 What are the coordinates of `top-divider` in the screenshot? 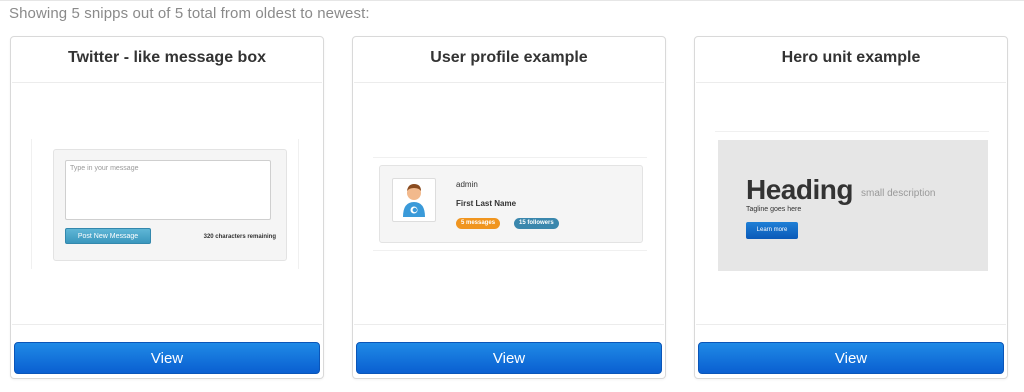 It's located at (512, 0).